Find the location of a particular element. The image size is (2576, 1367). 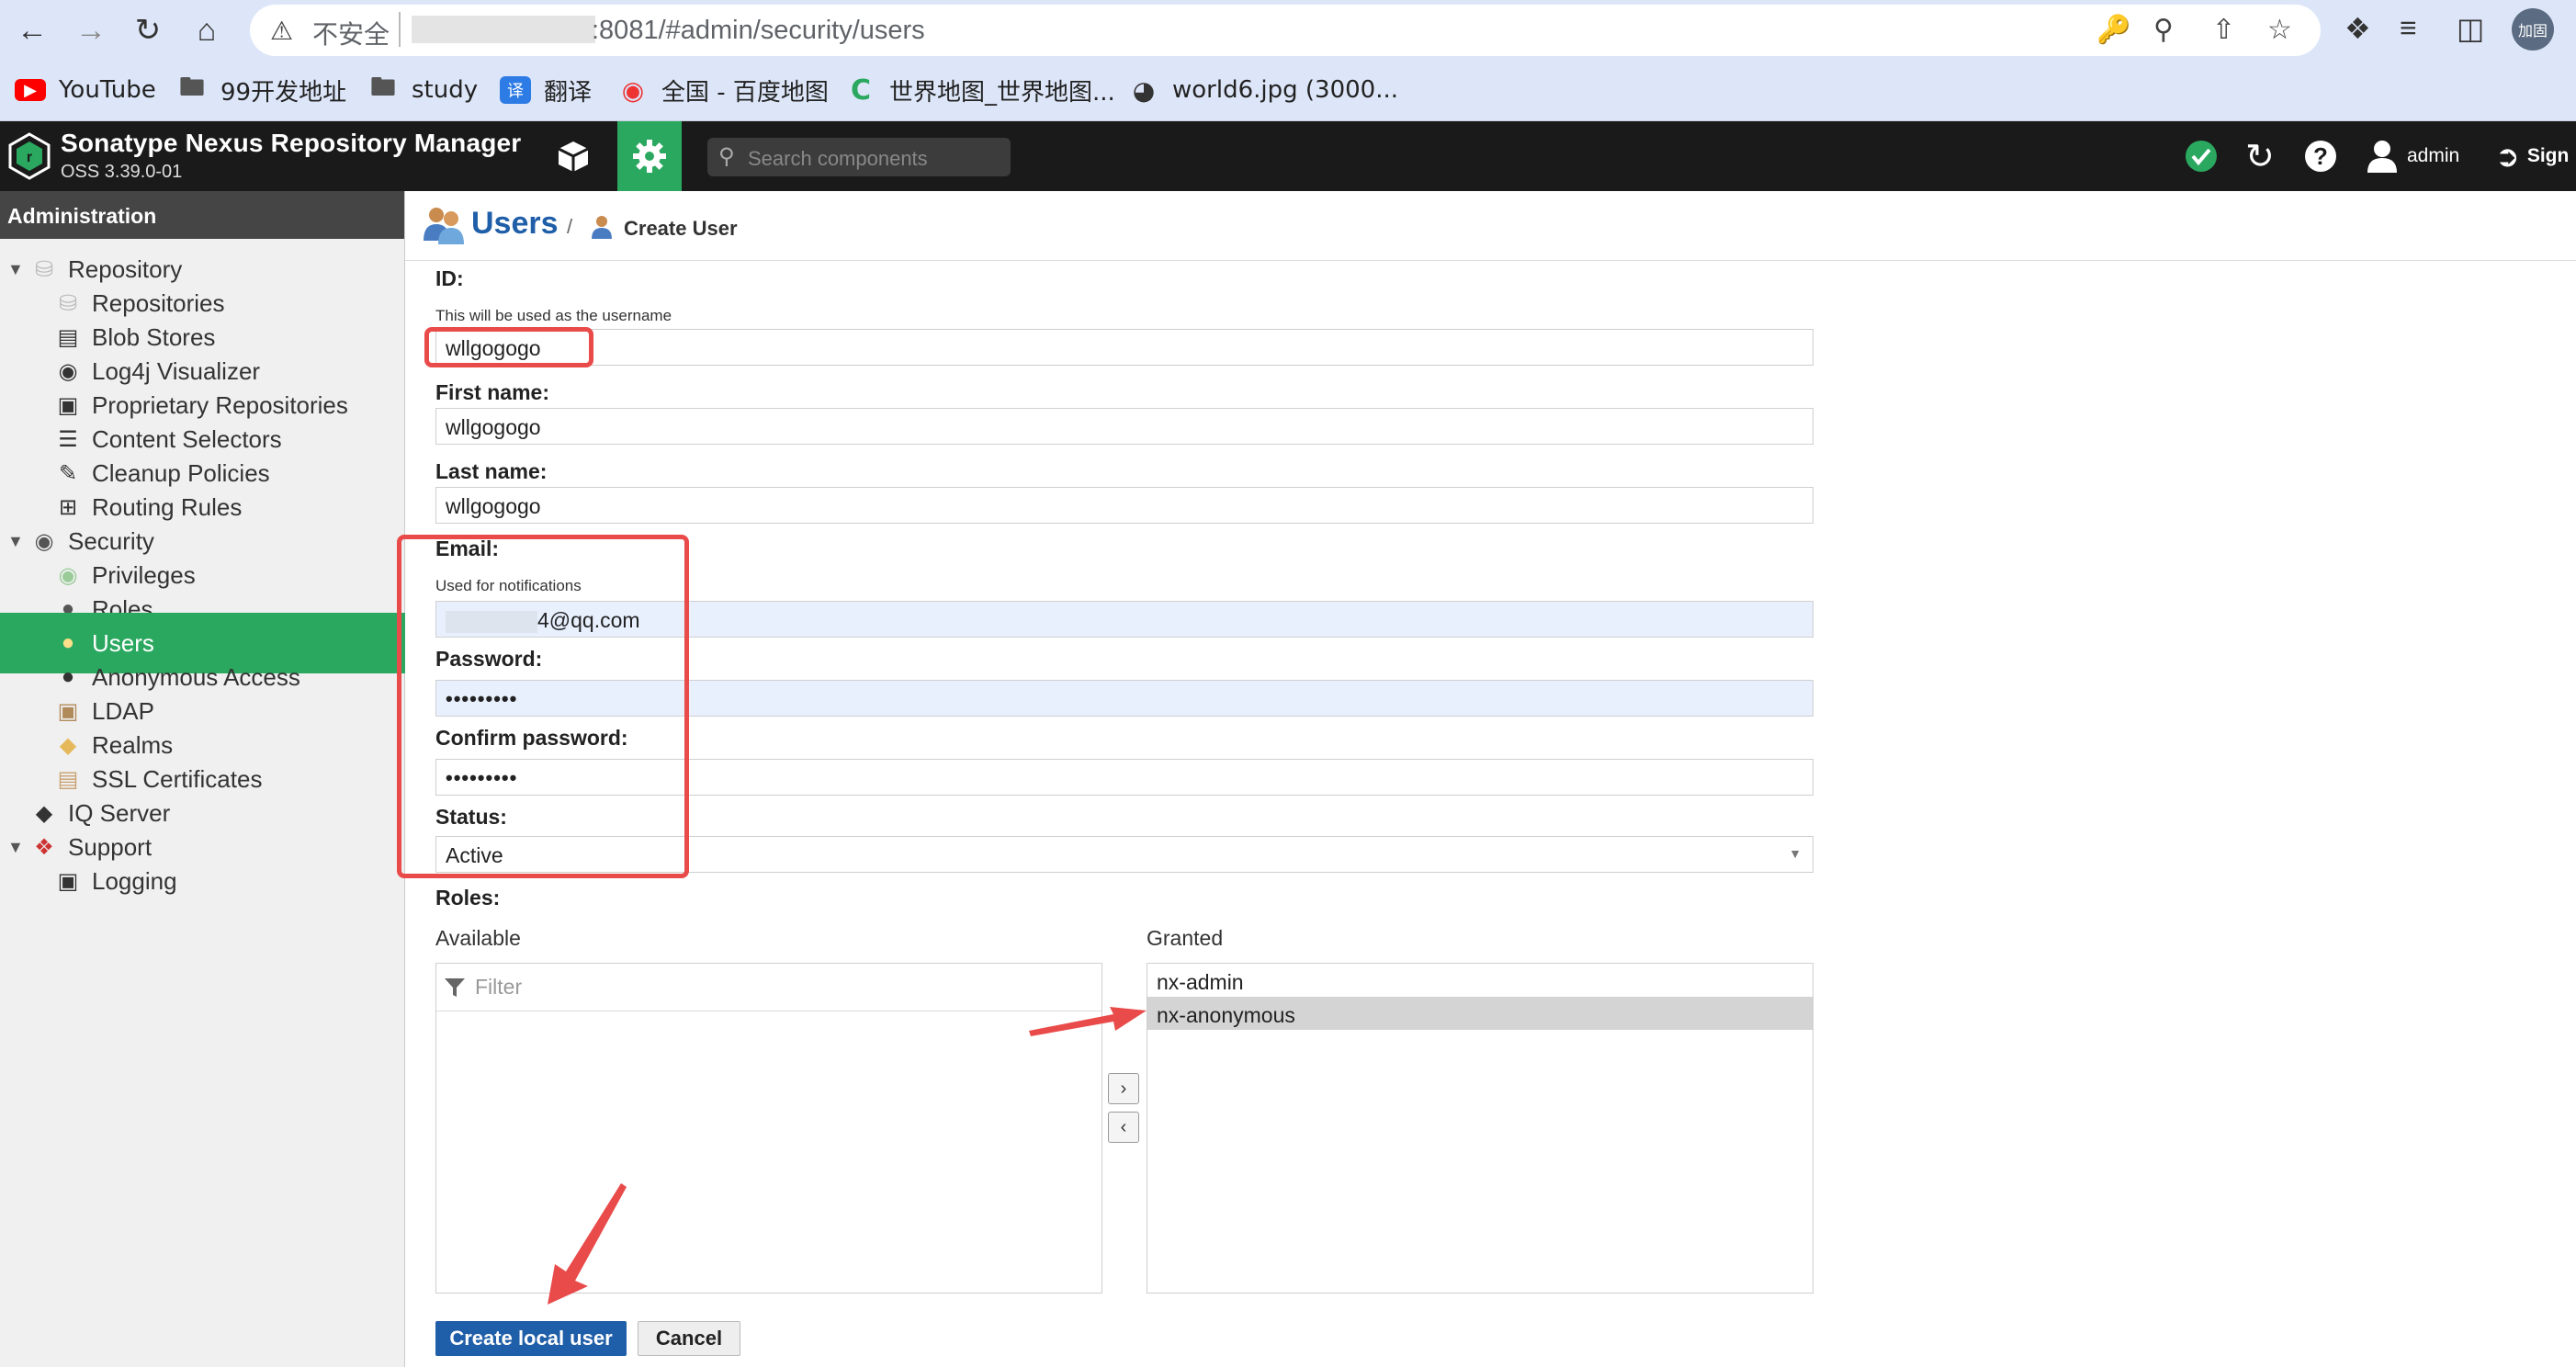

username-label: admin is located at coordinates (2433, 155).